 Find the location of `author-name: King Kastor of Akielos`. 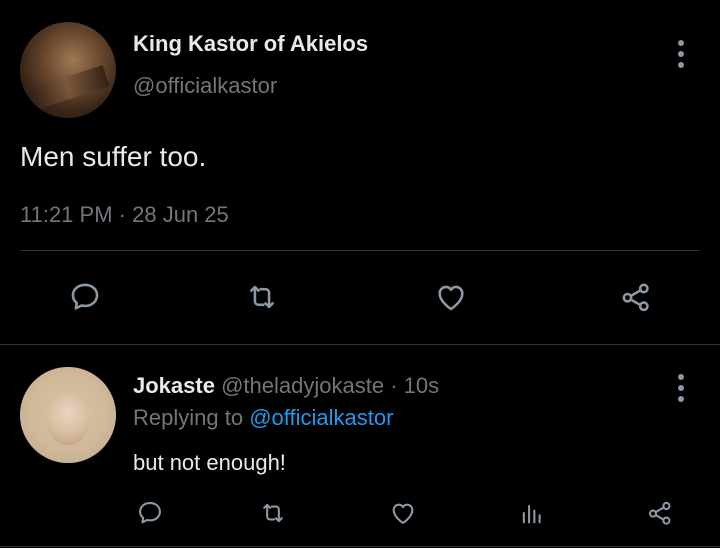

author-name: King Kastor of Akielos is located at coordinates (250, 44).